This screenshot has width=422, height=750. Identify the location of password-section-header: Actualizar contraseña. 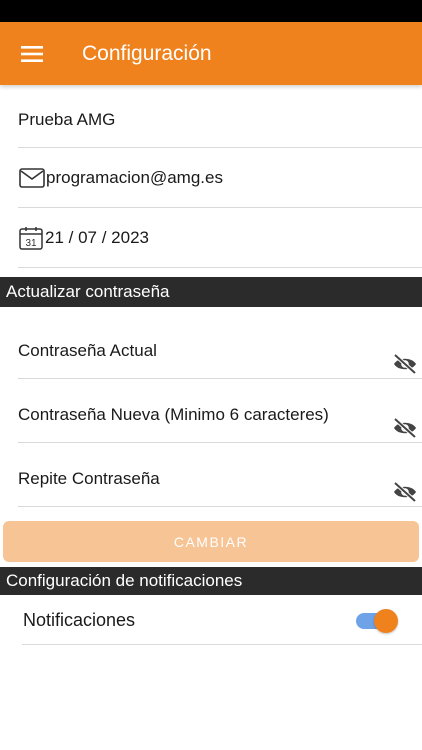
(211, 292).